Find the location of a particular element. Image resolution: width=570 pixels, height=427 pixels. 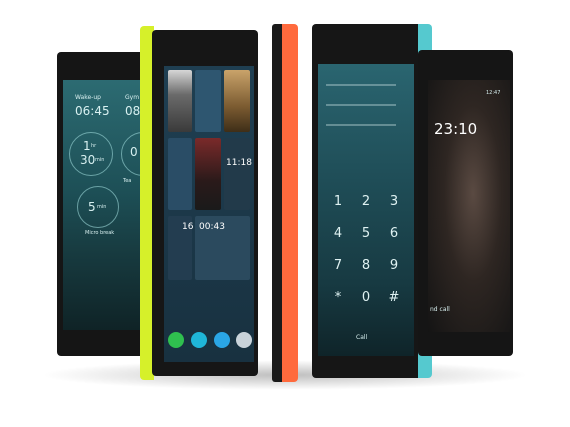

music-tile is located at coordinates (208, 174).